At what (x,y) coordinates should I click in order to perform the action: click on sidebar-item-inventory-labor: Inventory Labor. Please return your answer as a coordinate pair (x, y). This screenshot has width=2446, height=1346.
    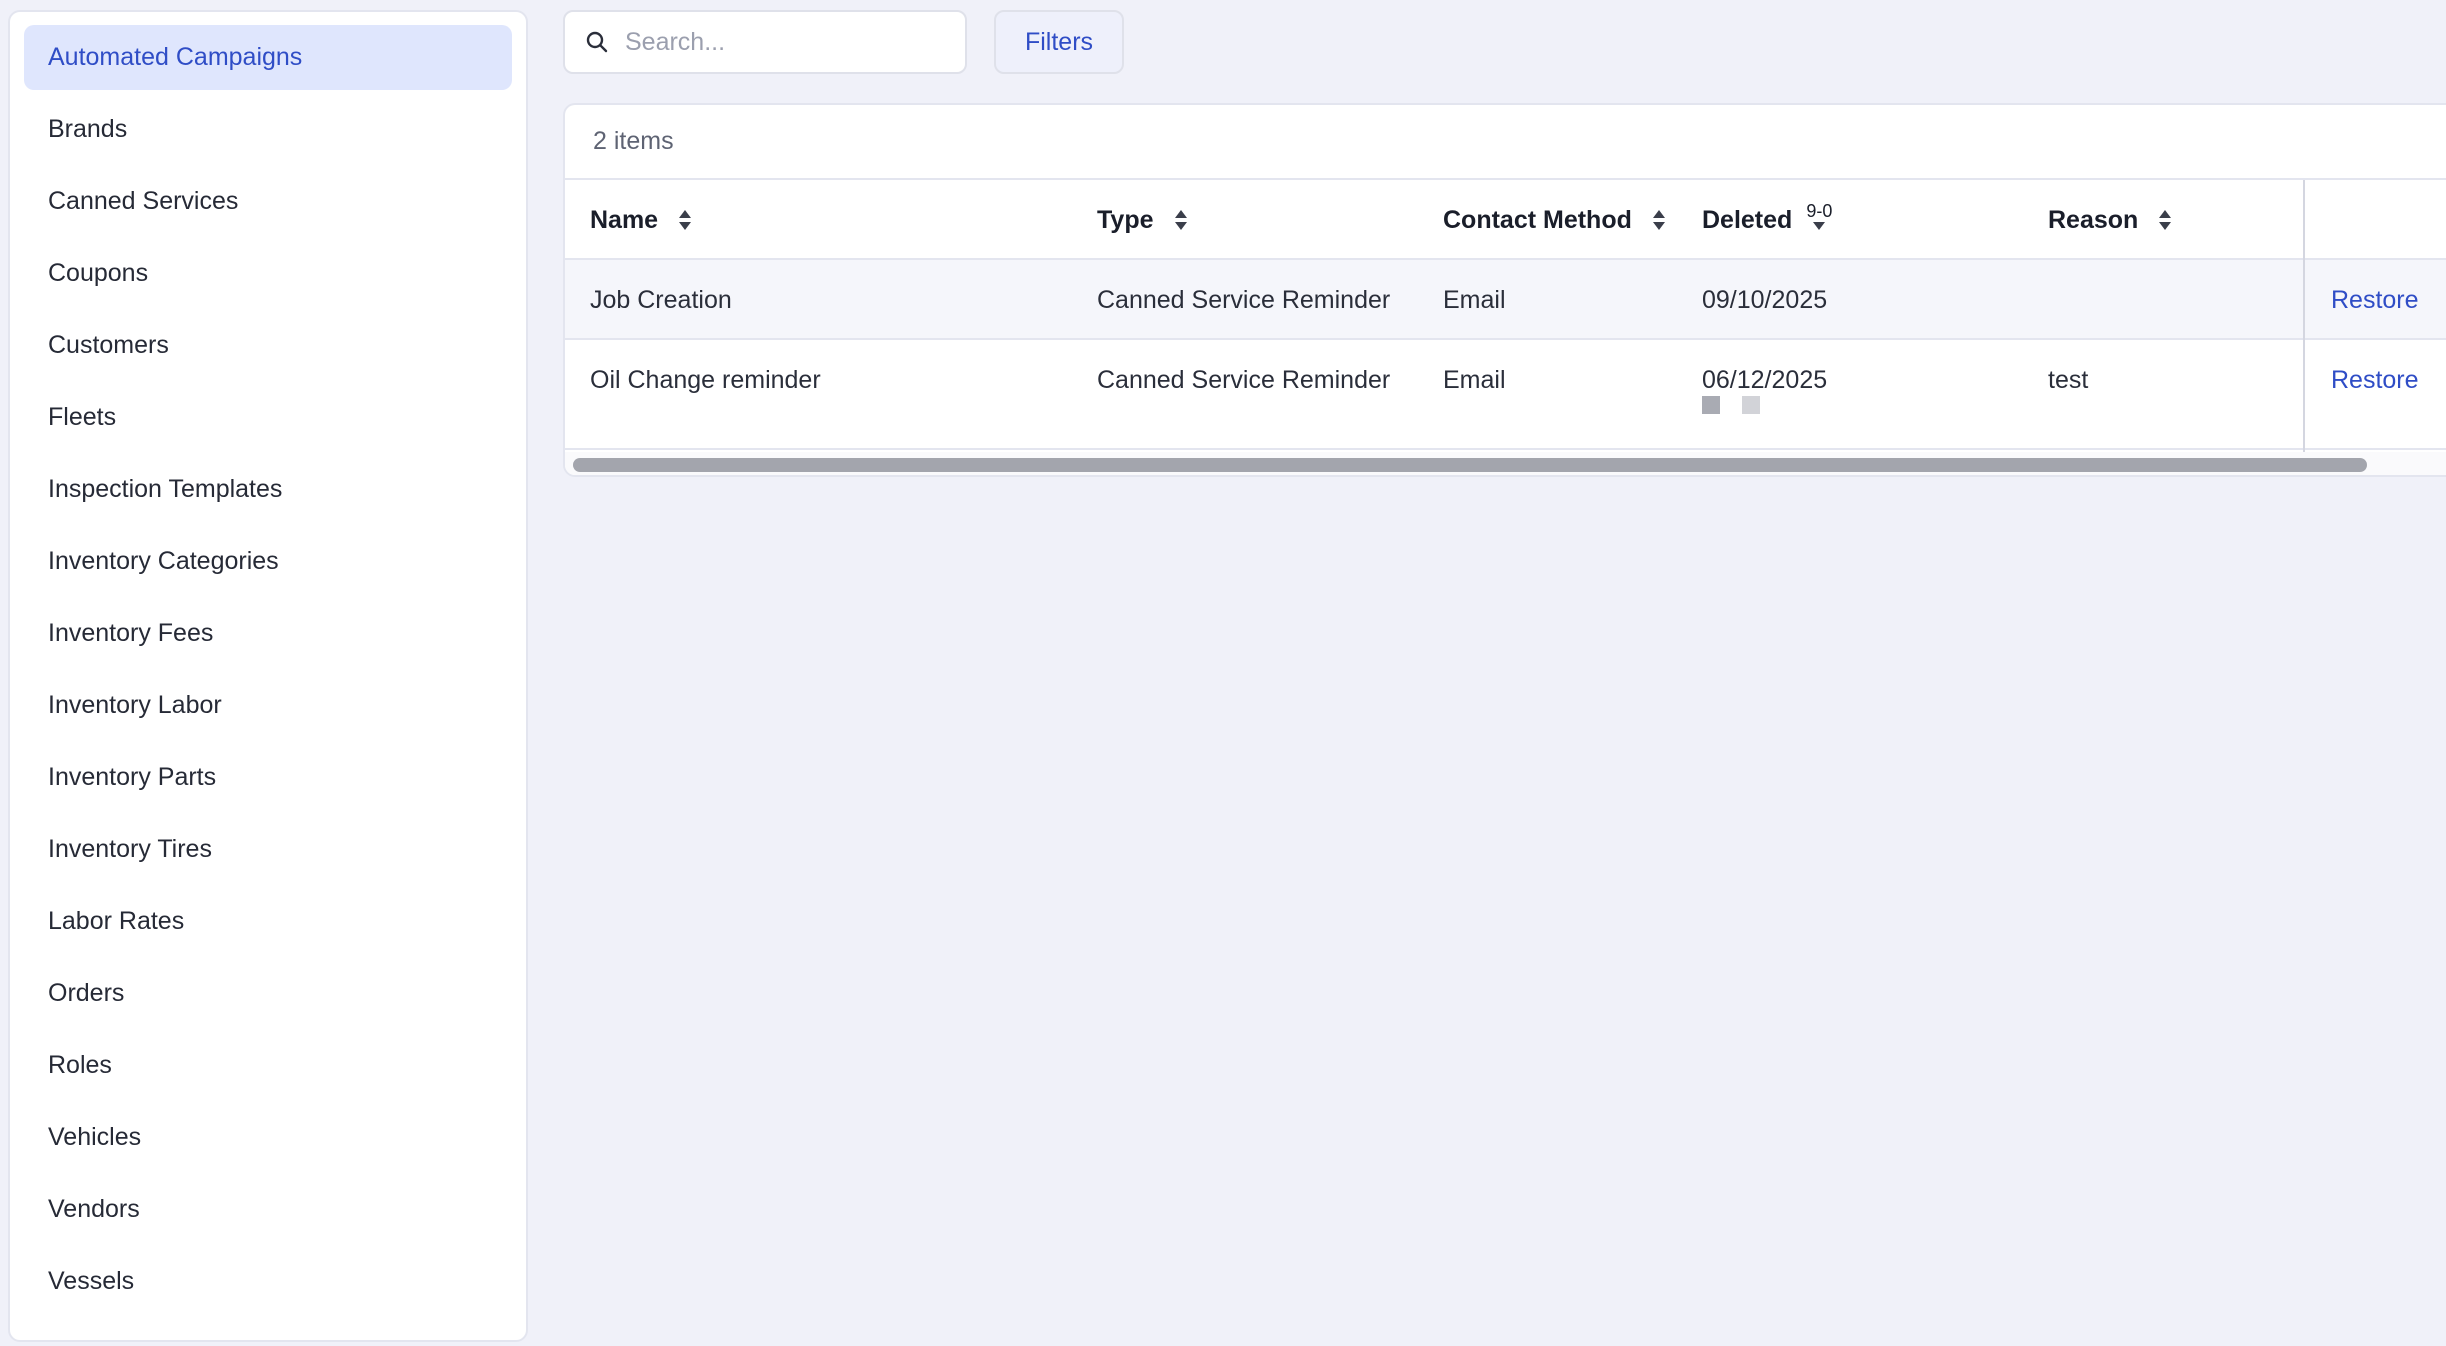
    Looking at the image, I should click on (268, 705).